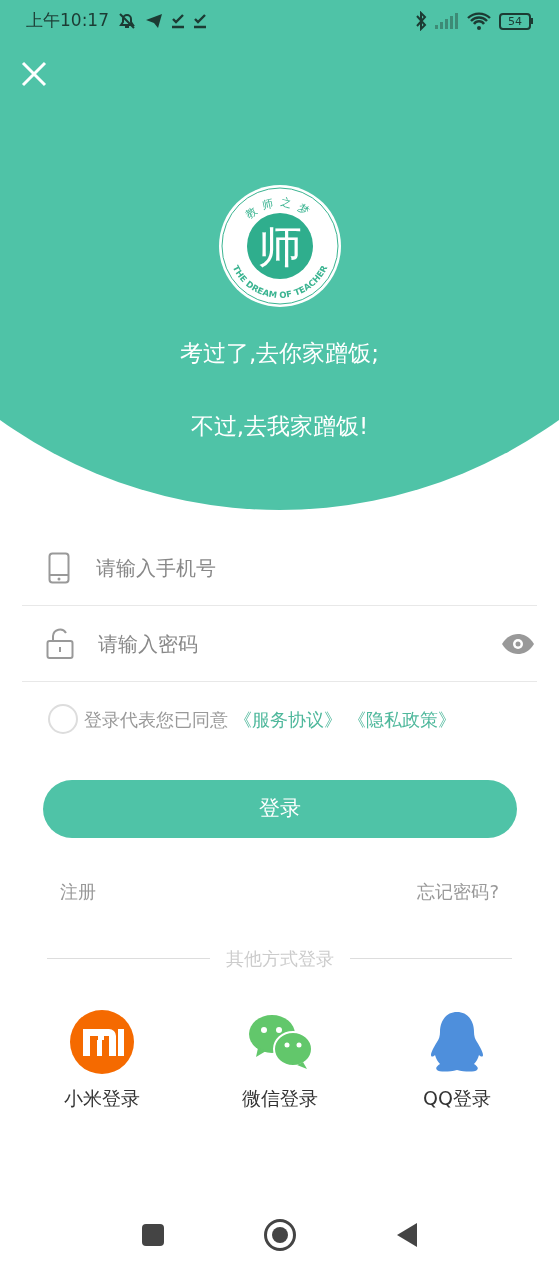 The image size is (559, 1280). What do you see at coordinates (479, 21) in the screenshot?
I see `wifi-icon` at bounding box center [479, 21].